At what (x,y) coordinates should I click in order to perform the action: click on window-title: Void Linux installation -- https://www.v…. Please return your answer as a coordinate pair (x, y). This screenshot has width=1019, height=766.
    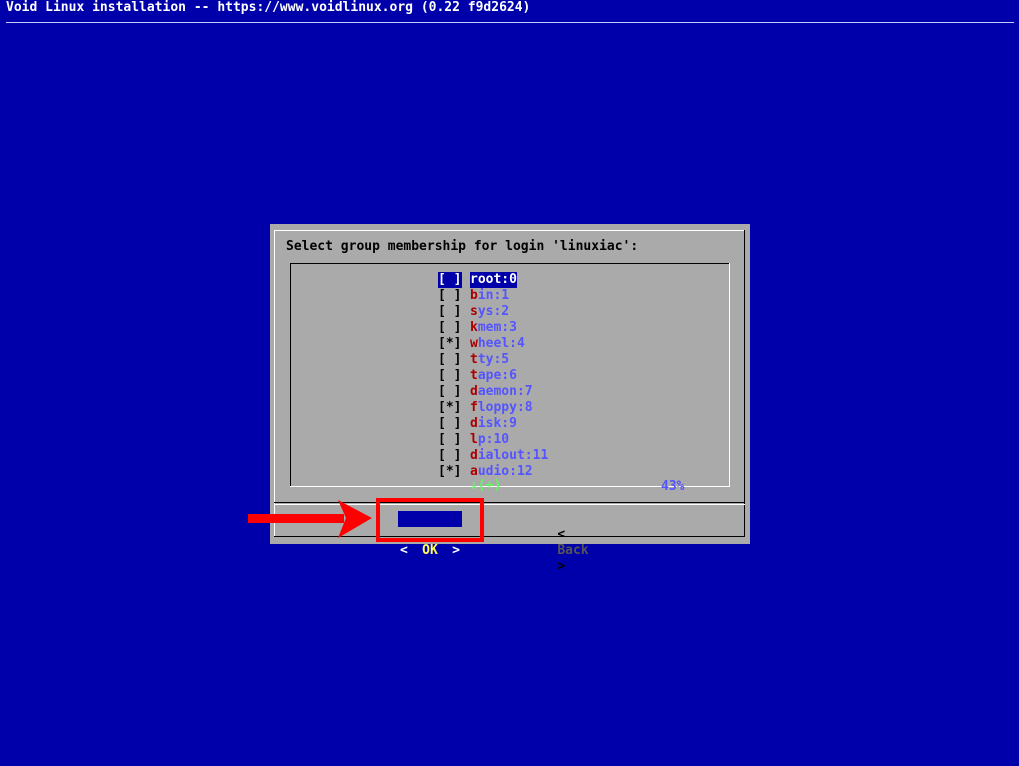
    Looking at the image, I should click on (268, 7).